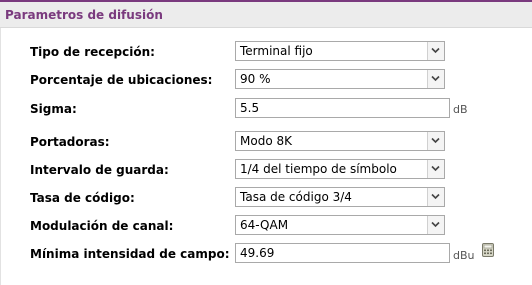 The width and height of the screenshot is (532, 285). I want to click on porcentaje-ubicaciones-value: 90 %, so click(255, 79).